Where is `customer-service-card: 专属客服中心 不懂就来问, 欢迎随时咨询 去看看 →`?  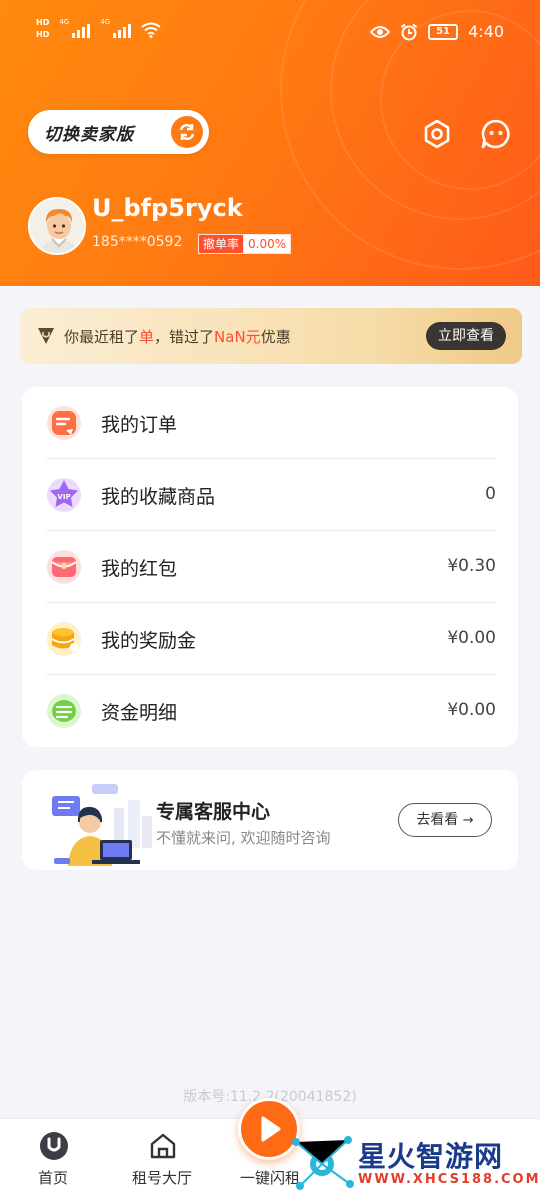 customer-service-card: 专属客服中心 不懂就来问, 欢迎随时咨询 去看看 → is located at coordinates (270, 820).